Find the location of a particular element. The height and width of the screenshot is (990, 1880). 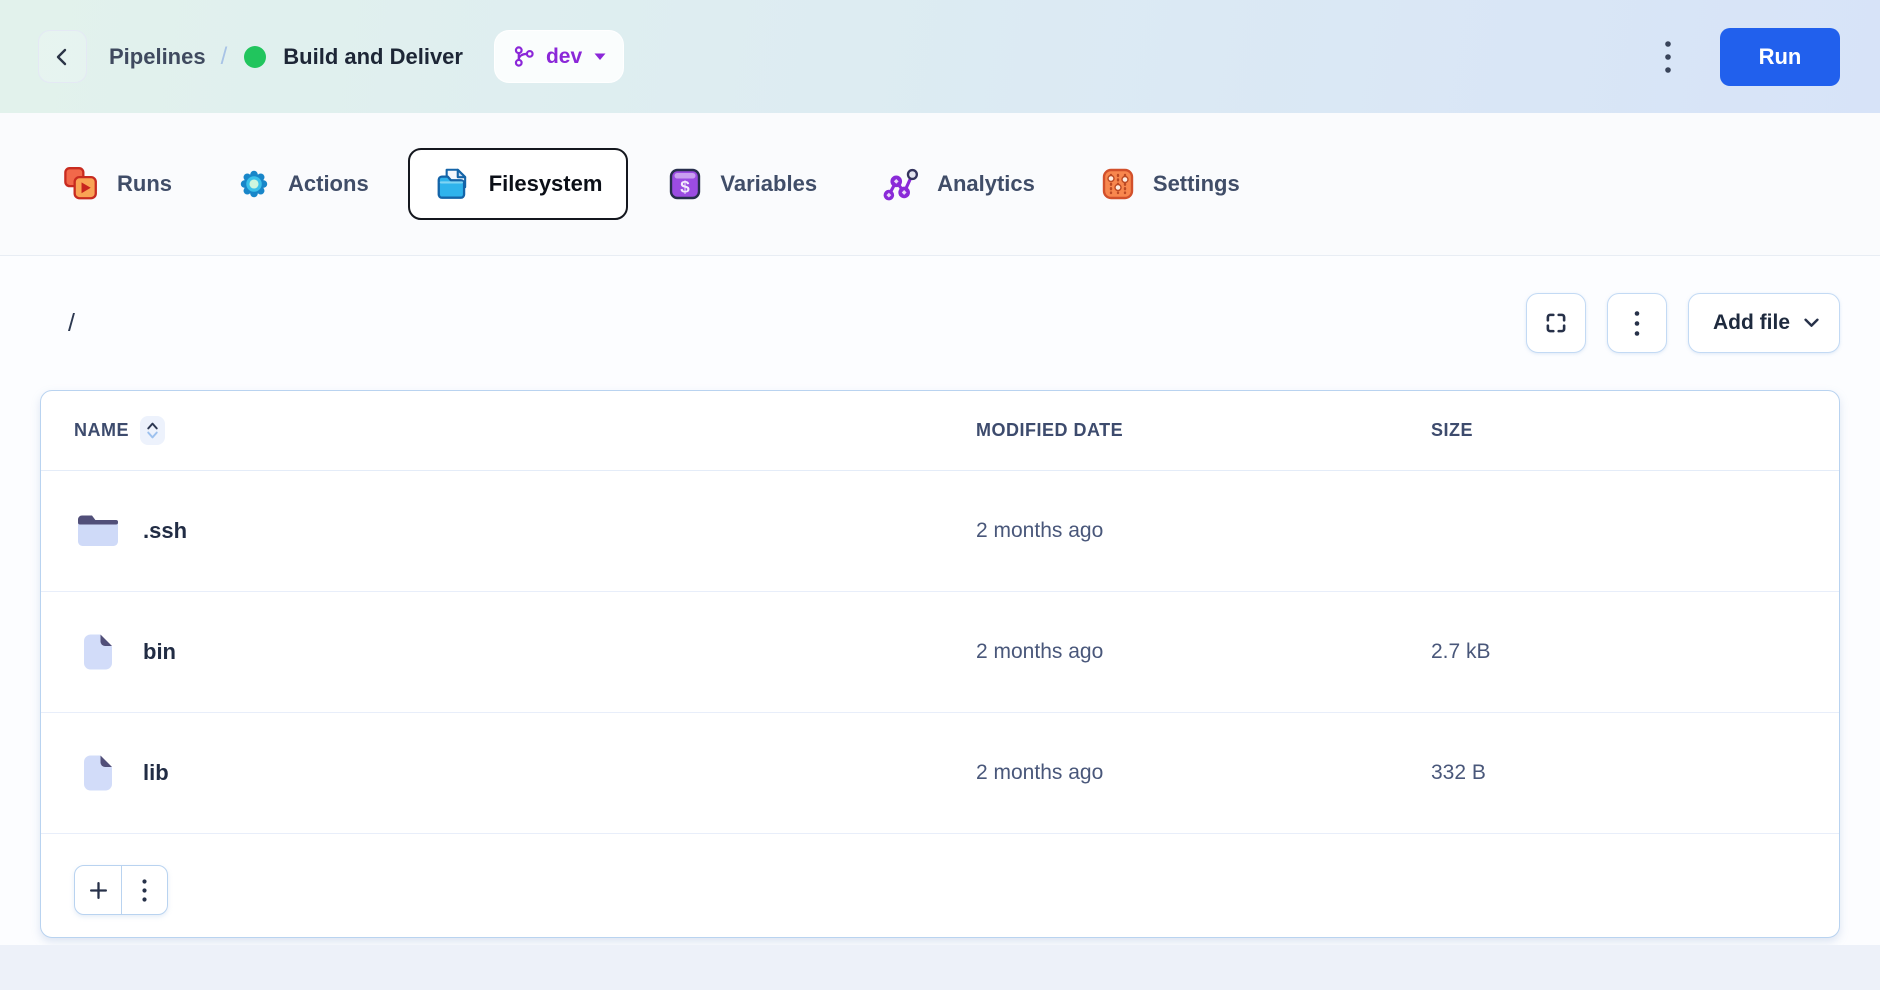

add-file-label: Add file is located at coordinates (1751, 322).